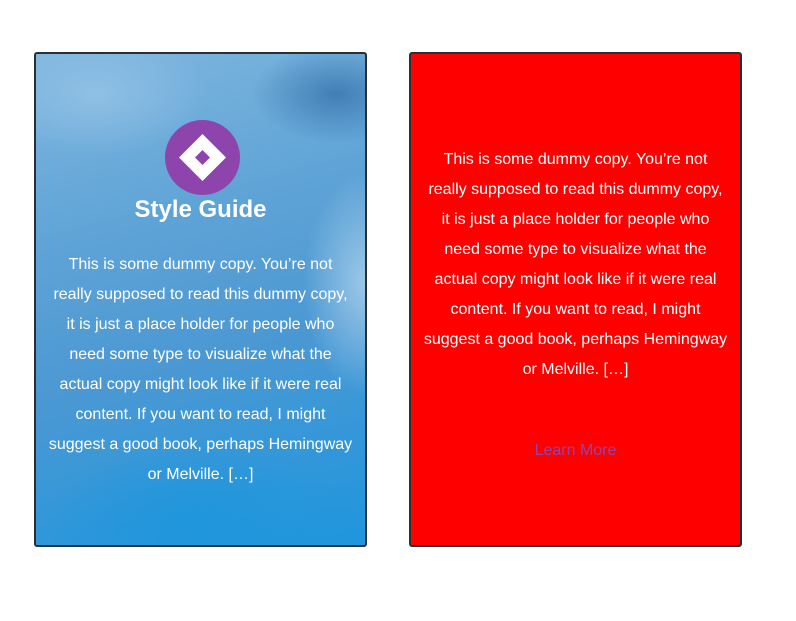 This screenshot has height=621, width=796. What do you see at coordinates (202, 157) in the screenshot?
I see `diamond-icon` at bounding box center [202, 157].